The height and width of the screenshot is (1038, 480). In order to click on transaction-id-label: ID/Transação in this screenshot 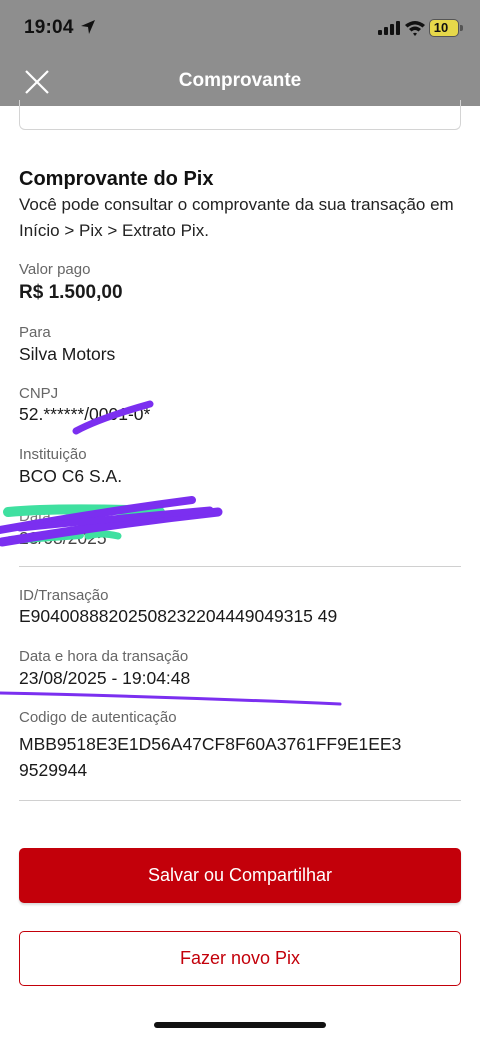, I will do `click(64, 595)`.